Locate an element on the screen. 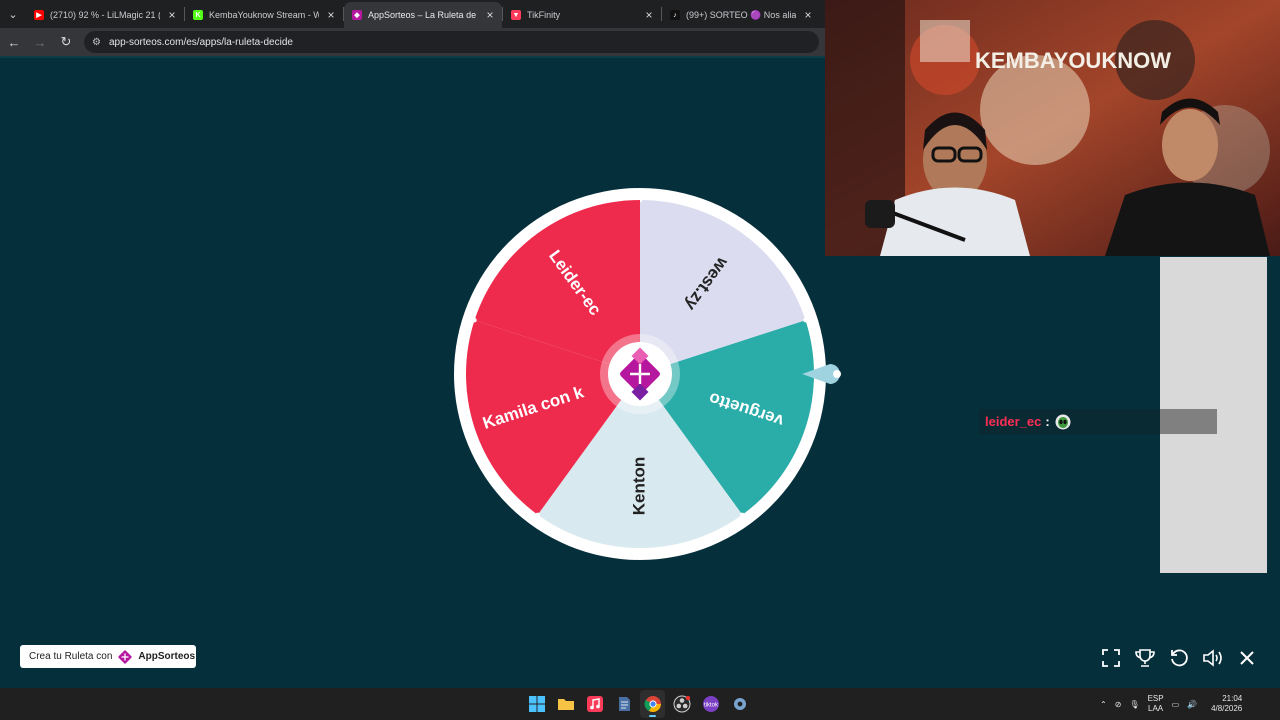  url-text: app-sorteos.com/es/apps/la-ruleta-decide is located at coordinates (200, 42).